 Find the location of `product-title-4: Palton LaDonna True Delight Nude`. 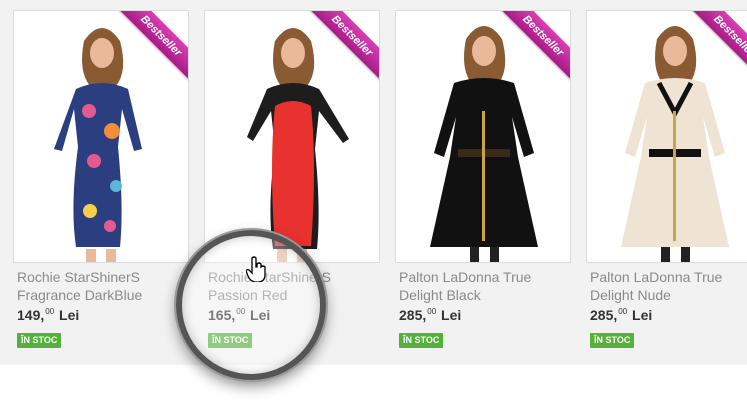

product-title-4: Palton LaDonna True Delight Nude is located at coordinates (668, 286).